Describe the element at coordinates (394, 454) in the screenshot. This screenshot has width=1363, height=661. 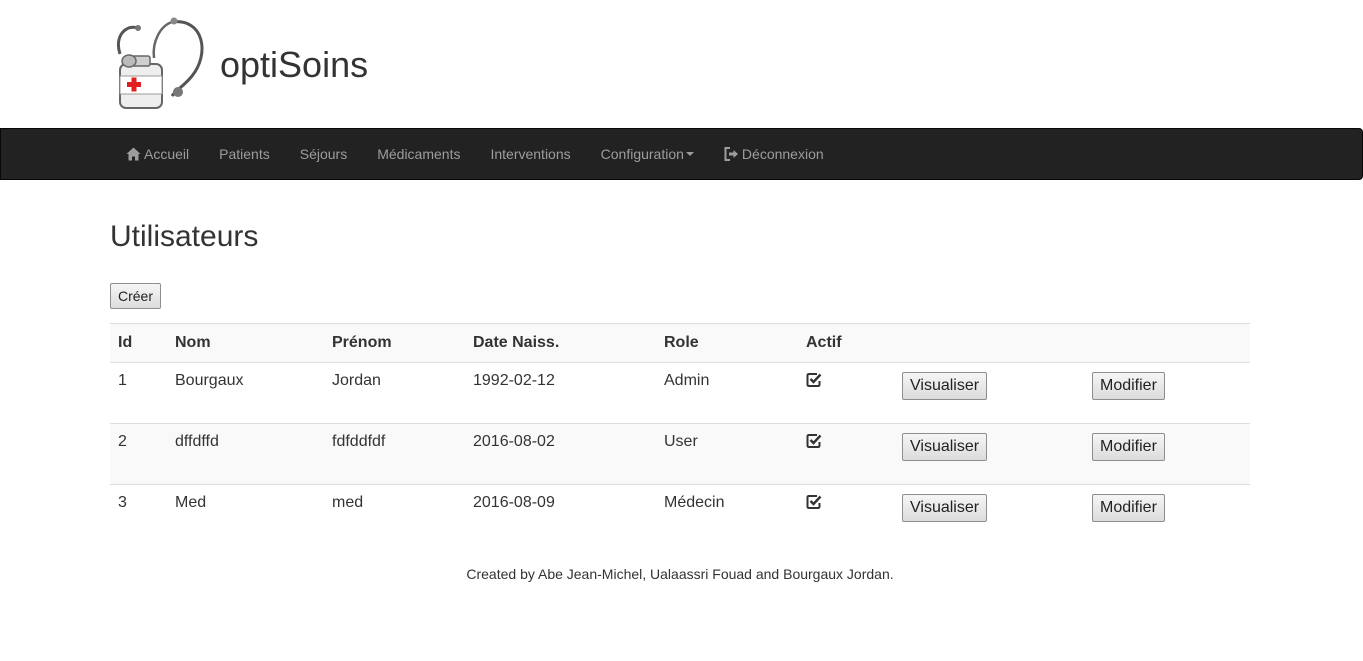
I see `cell-prenom: fdfddfdf` at that location.